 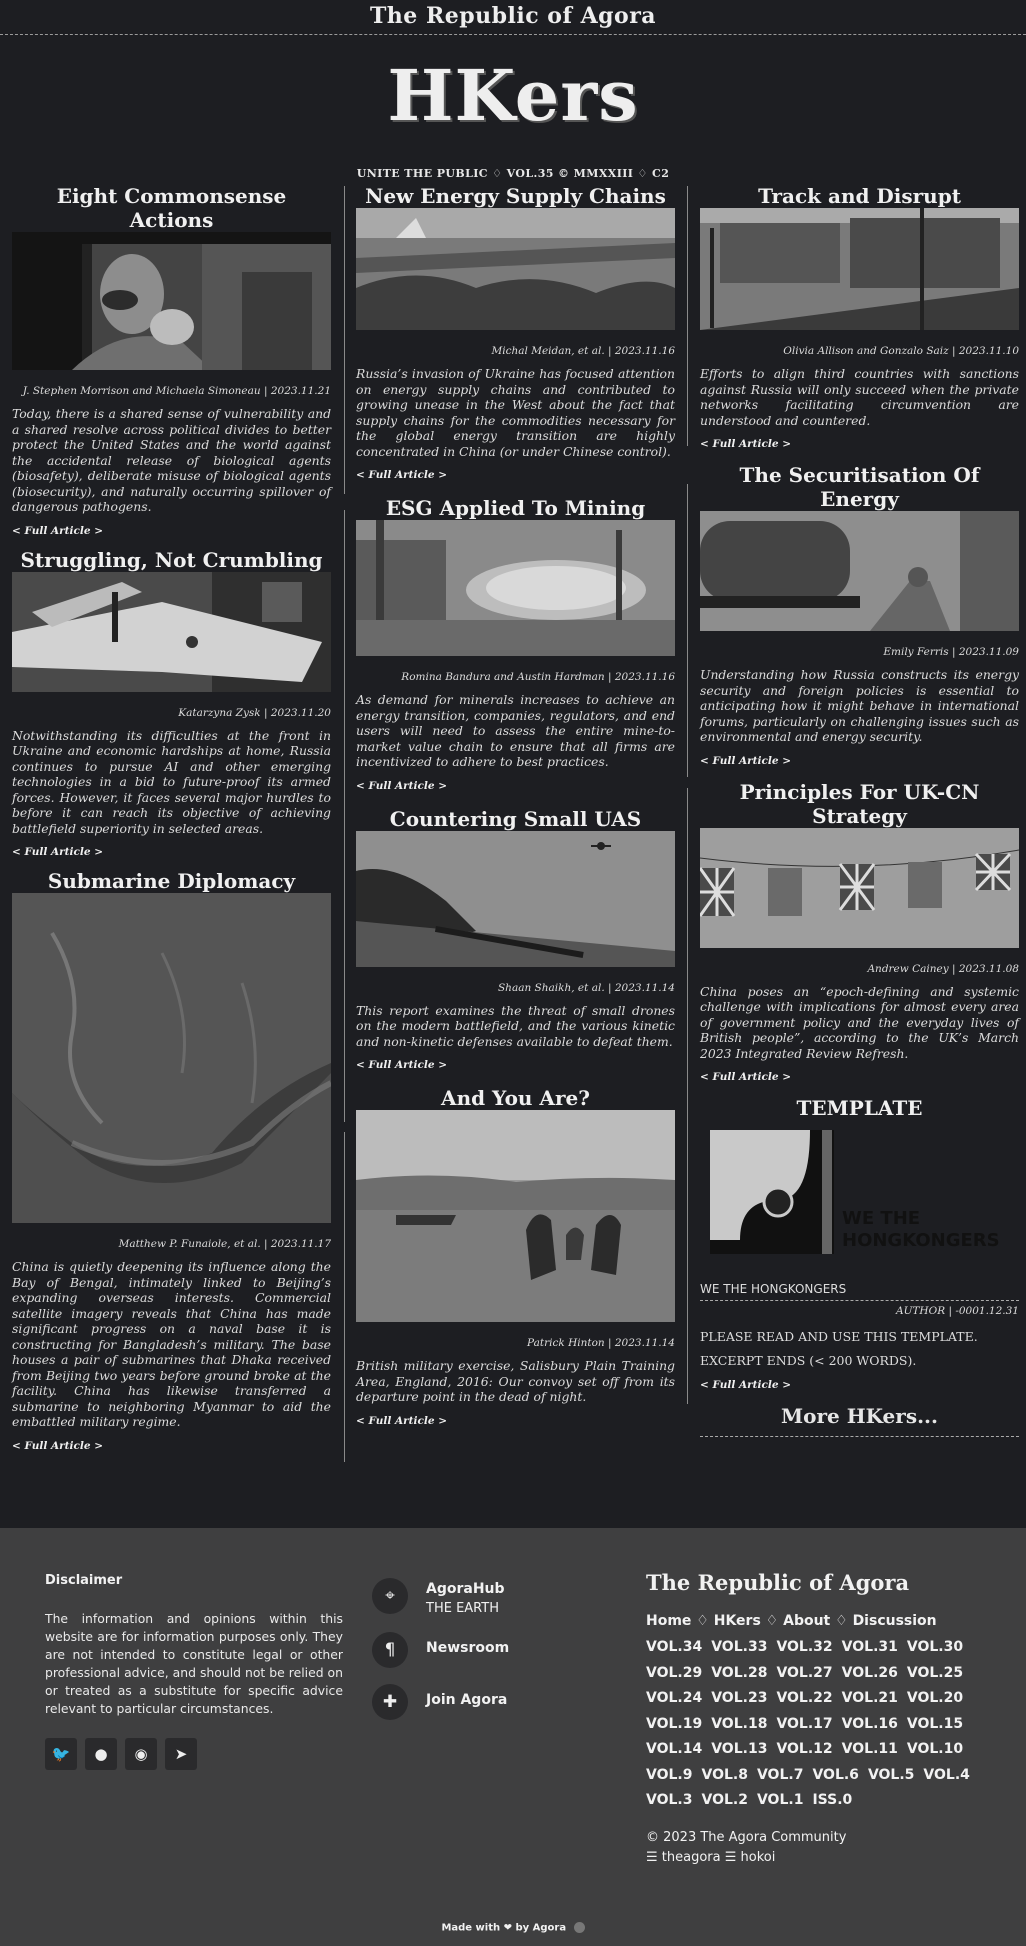 What do you see at coordinates (390, 1650) in the screenshot?
I see `pilcrow-icon: ¶` at bounding box center [390, 1650].